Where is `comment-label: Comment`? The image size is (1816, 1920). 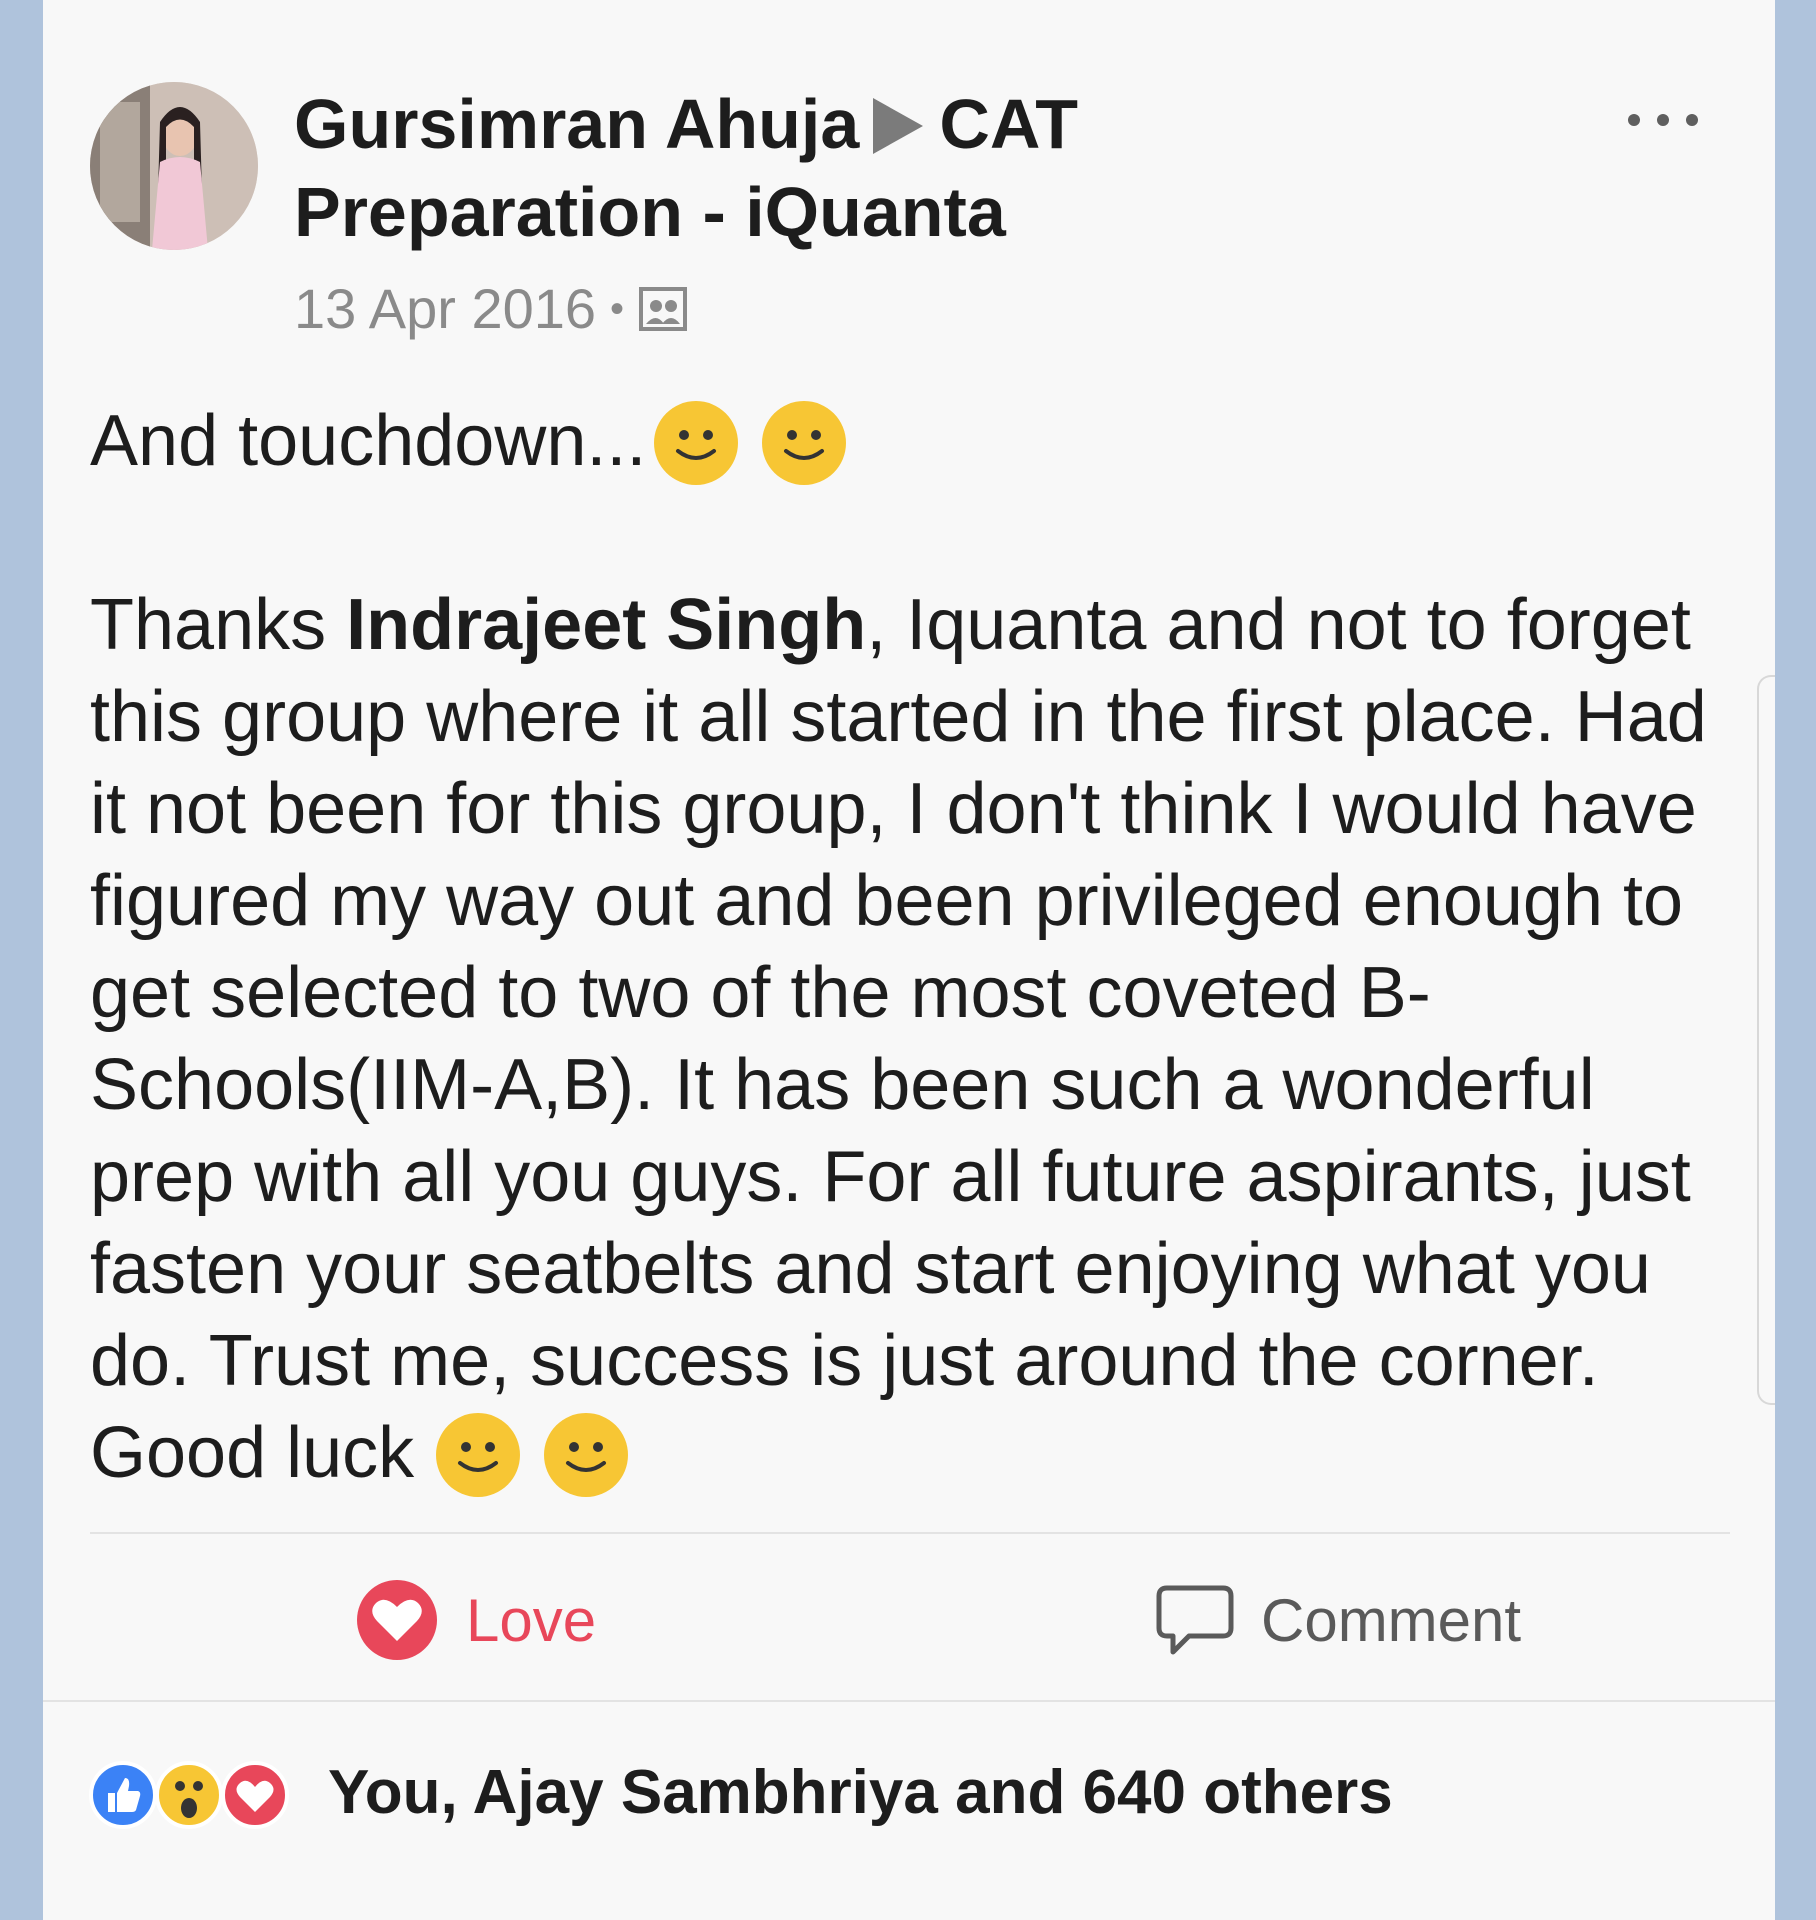
comment-label: Comment is located at coordinates (1391, 1620).